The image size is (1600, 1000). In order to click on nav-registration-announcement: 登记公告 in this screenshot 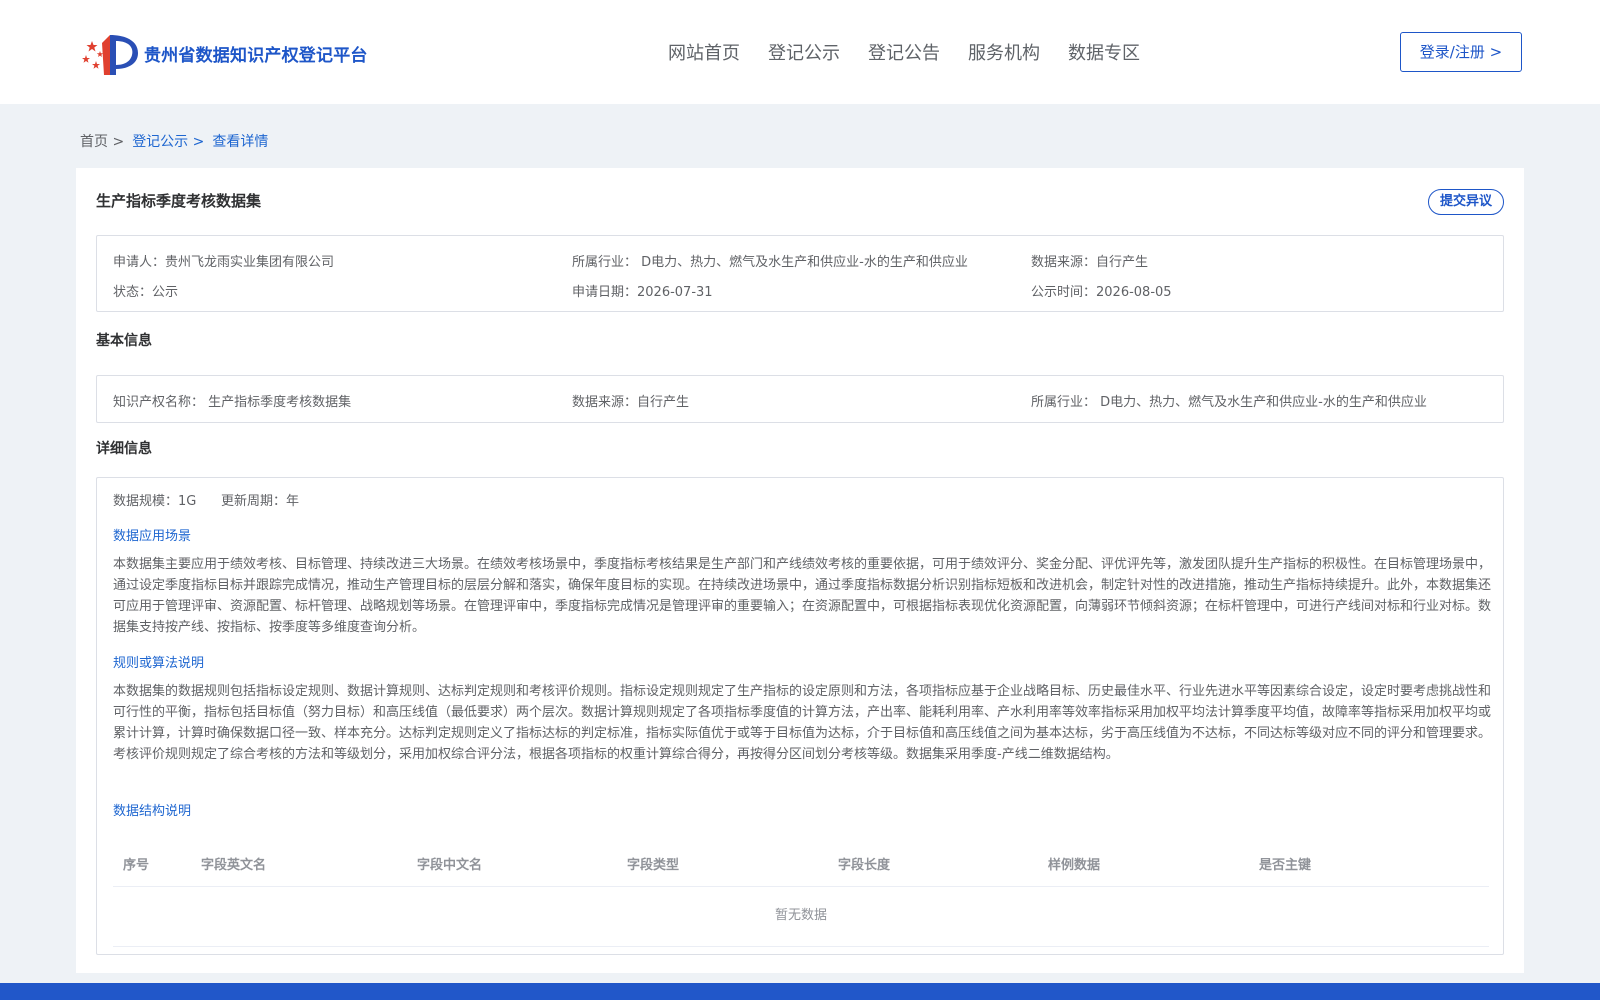, I will do `click(904, 52)`.